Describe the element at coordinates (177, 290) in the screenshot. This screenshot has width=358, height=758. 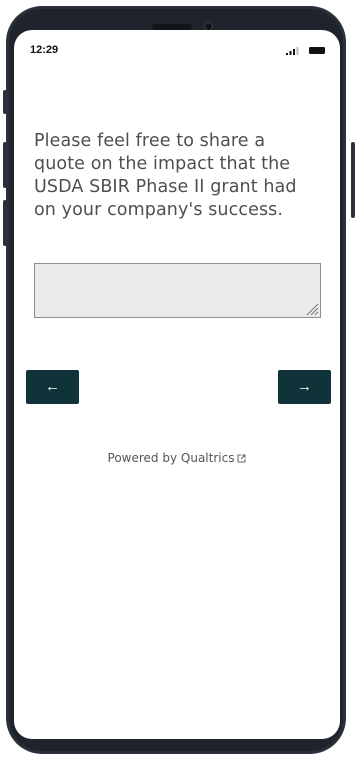
I see `answer-textarea` at that location.